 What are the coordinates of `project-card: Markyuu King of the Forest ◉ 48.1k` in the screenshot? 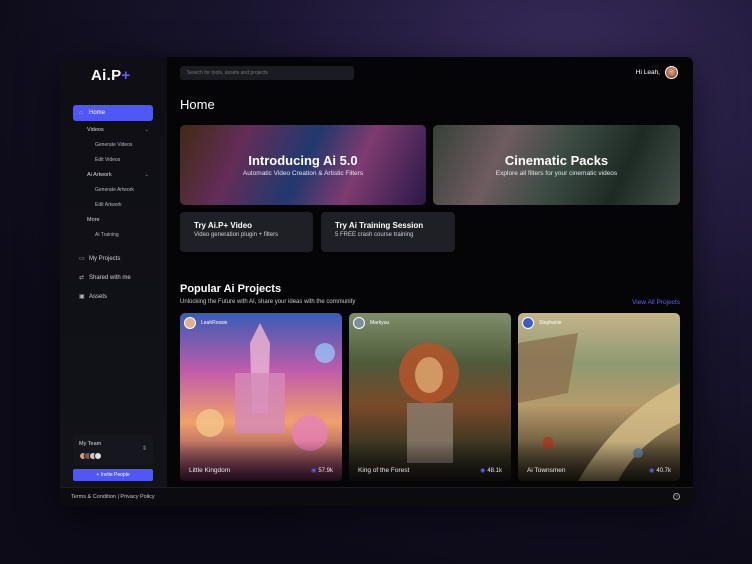 It's located at (430, 397).